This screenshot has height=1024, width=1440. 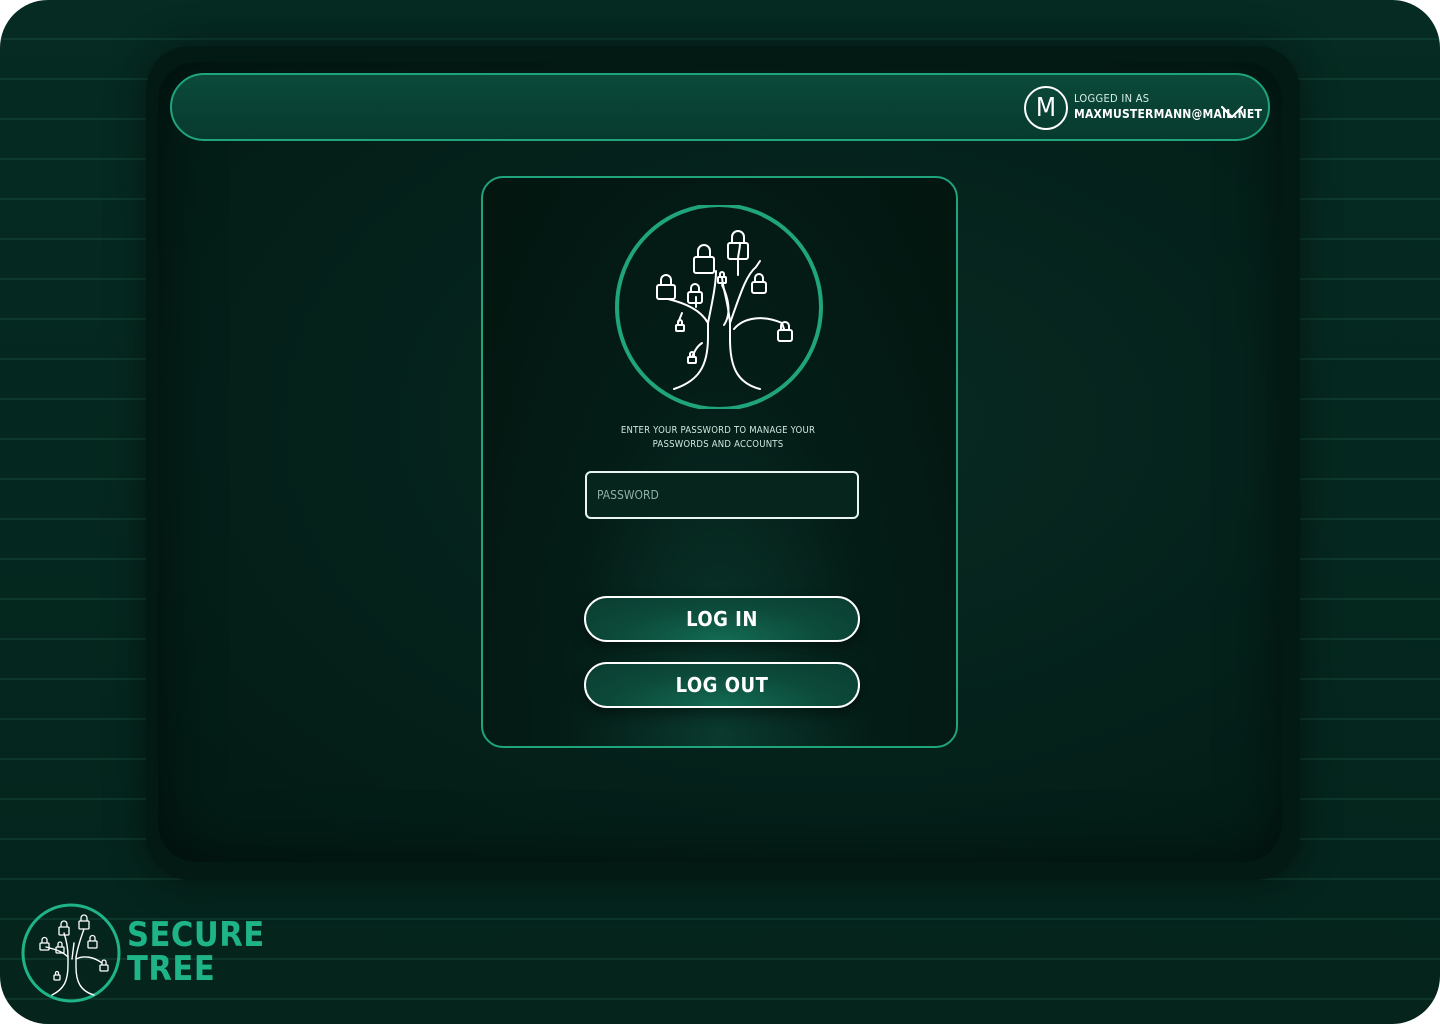 I want to click on brand-line-1: SECURE, so click(x=196, y=935).